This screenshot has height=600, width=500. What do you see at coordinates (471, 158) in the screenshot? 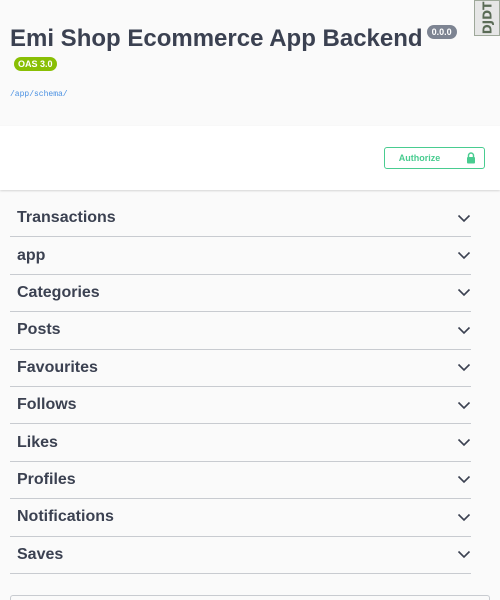
I see `lock-icon` at bounding box center [471, 158].